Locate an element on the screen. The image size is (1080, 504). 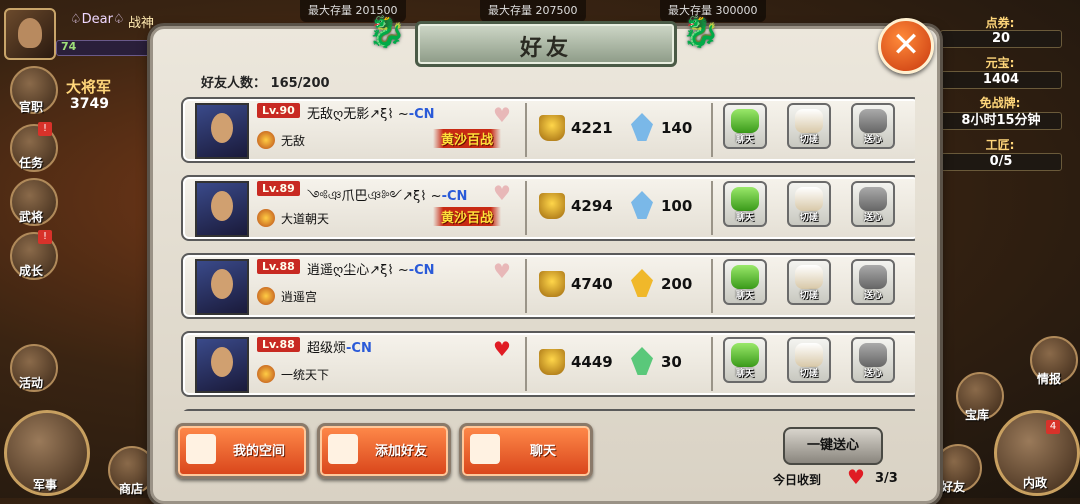
friend-count-label: 好友人数： is located at coordinates (234, 83).